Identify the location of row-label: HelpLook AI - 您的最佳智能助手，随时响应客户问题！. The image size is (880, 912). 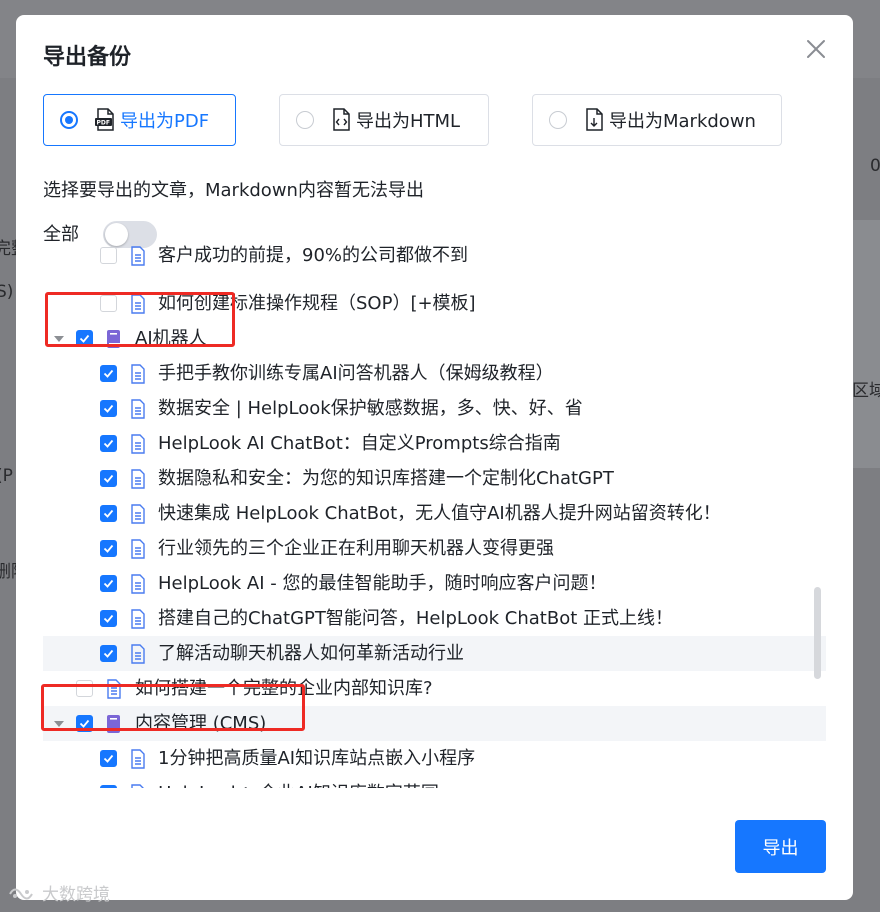
(382, 583).